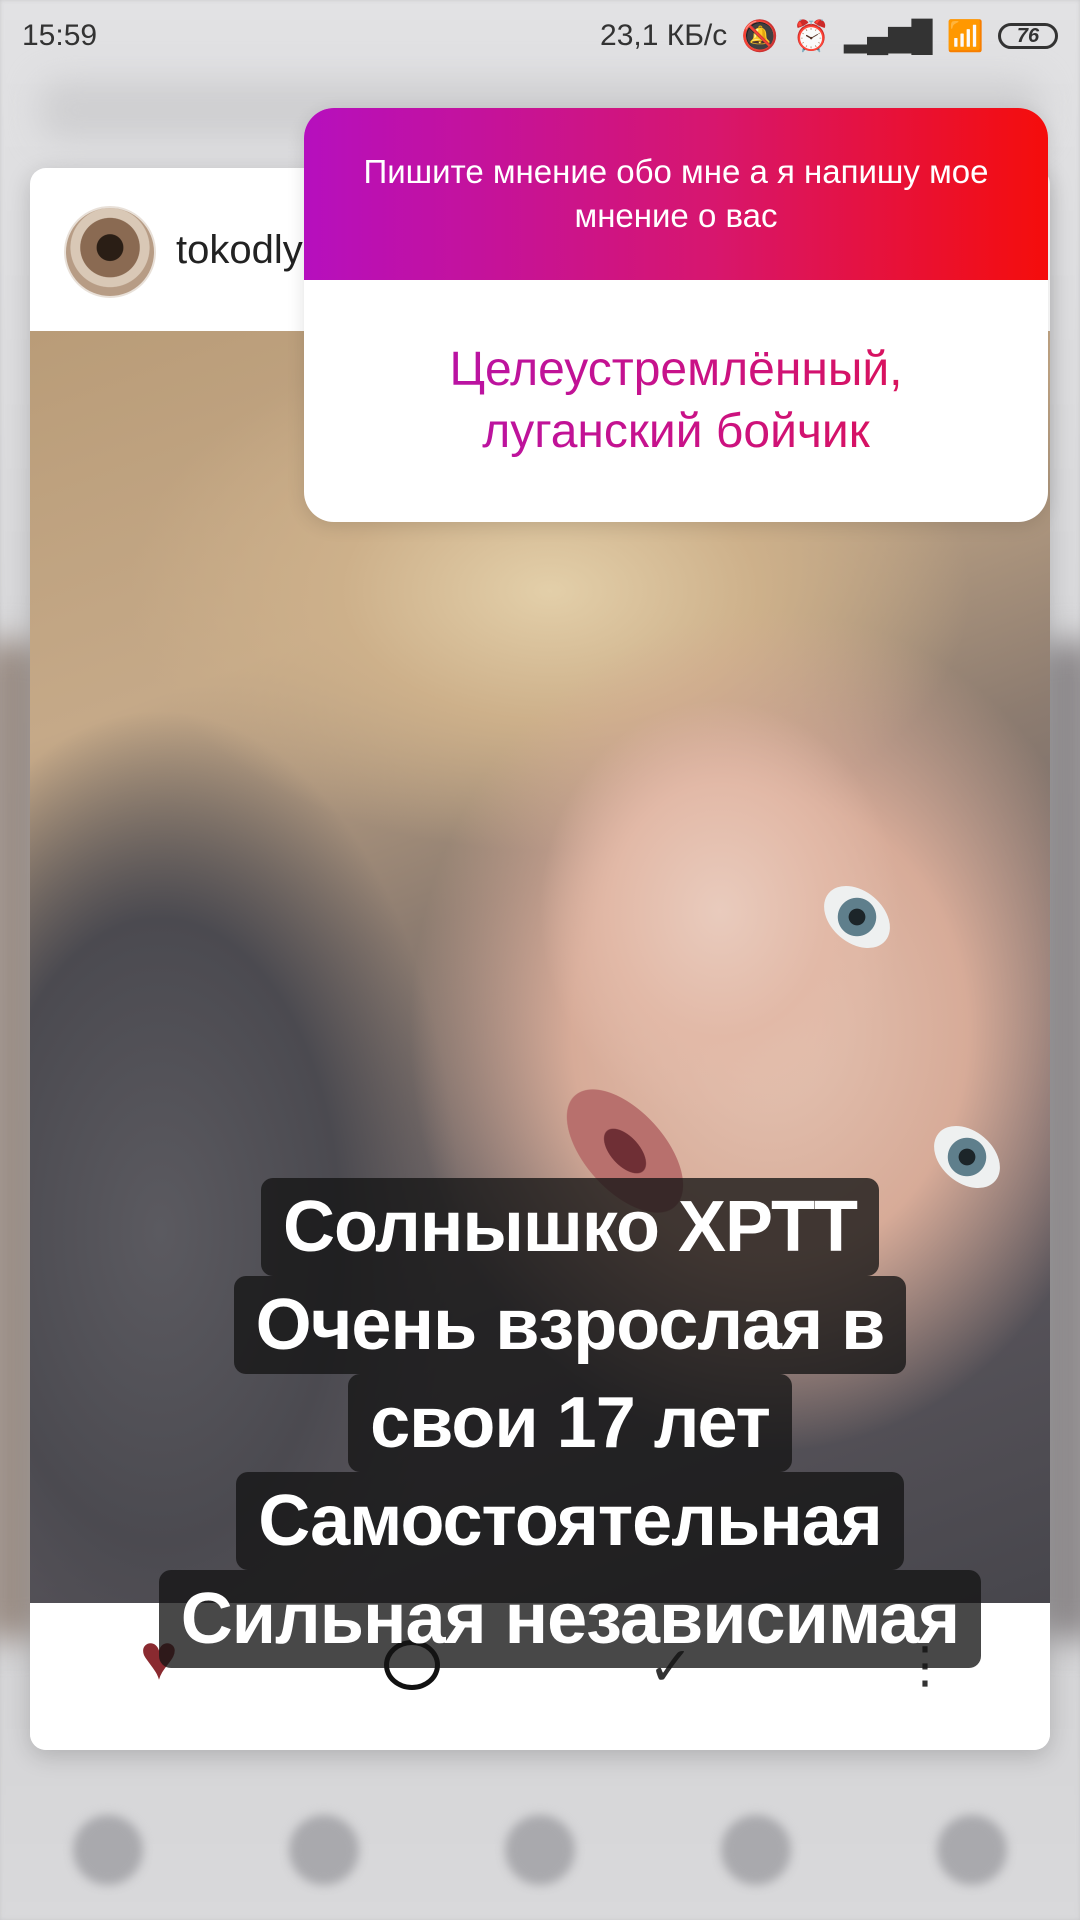 Image resolution: width=1080 pixels, height=1920 pixels. I want to click on status-indicators: 23,1 КБ/с 🔕 ⏰ ▂▄▆█ 📶 76, so click(829, 36).